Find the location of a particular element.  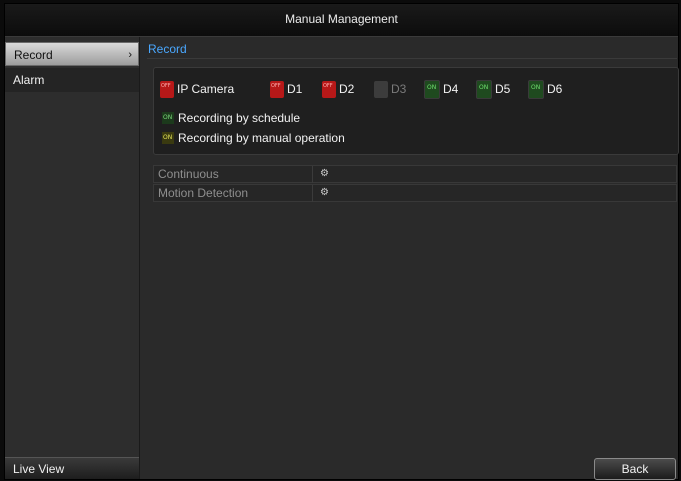

channel-ip-camera: IP Camera is located at coordinates (197, 89).